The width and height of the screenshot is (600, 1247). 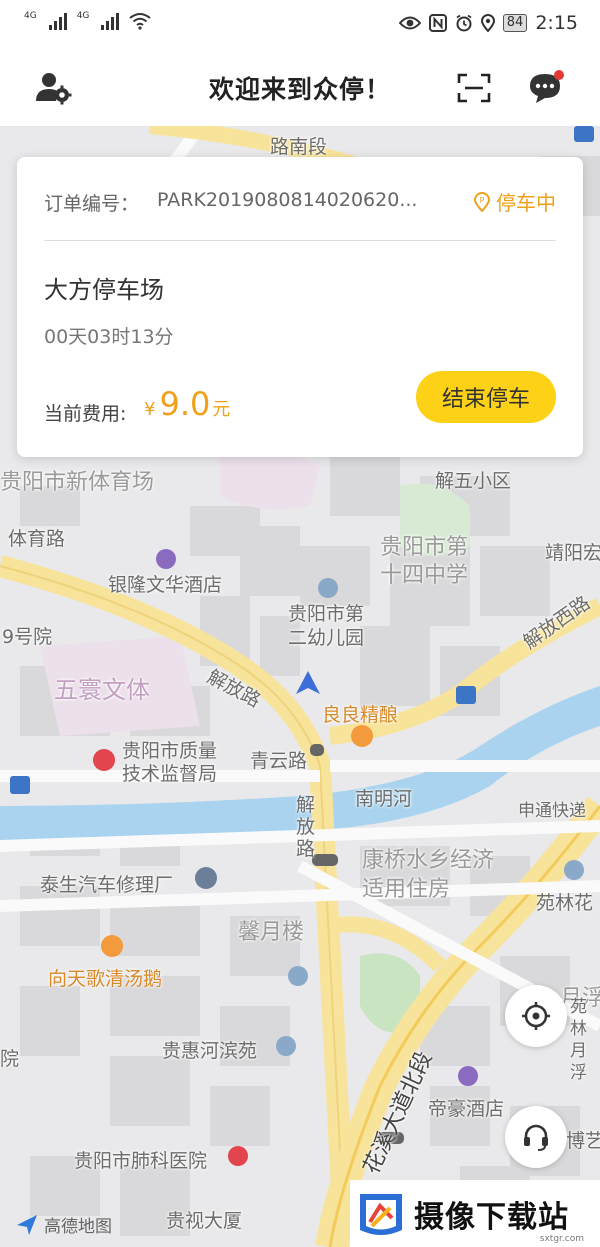 I want to click on watermark-logo-icon, so click(x=381, y=1214).